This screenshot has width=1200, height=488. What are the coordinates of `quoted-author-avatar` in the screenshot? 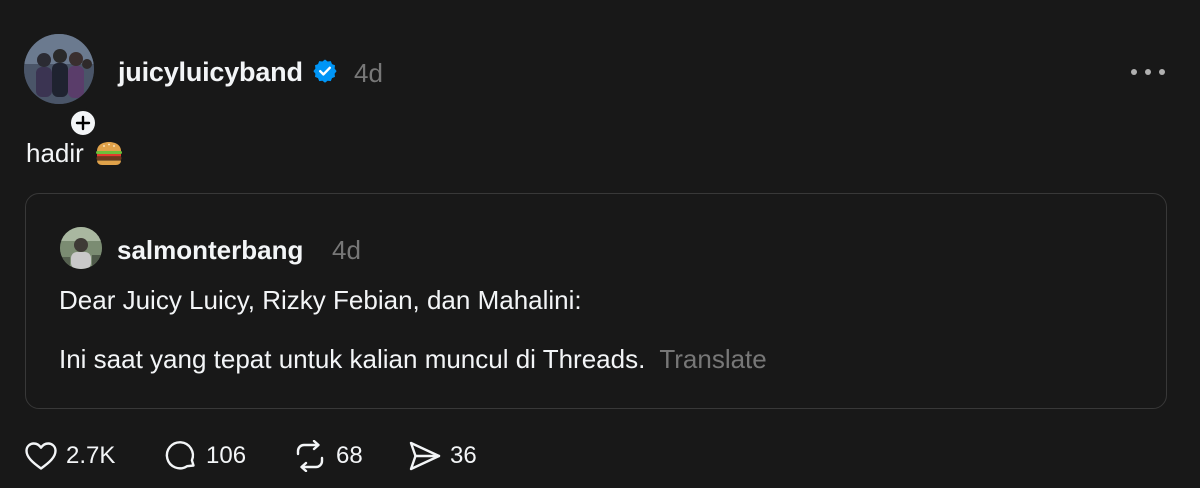 It's located at (81, 248).